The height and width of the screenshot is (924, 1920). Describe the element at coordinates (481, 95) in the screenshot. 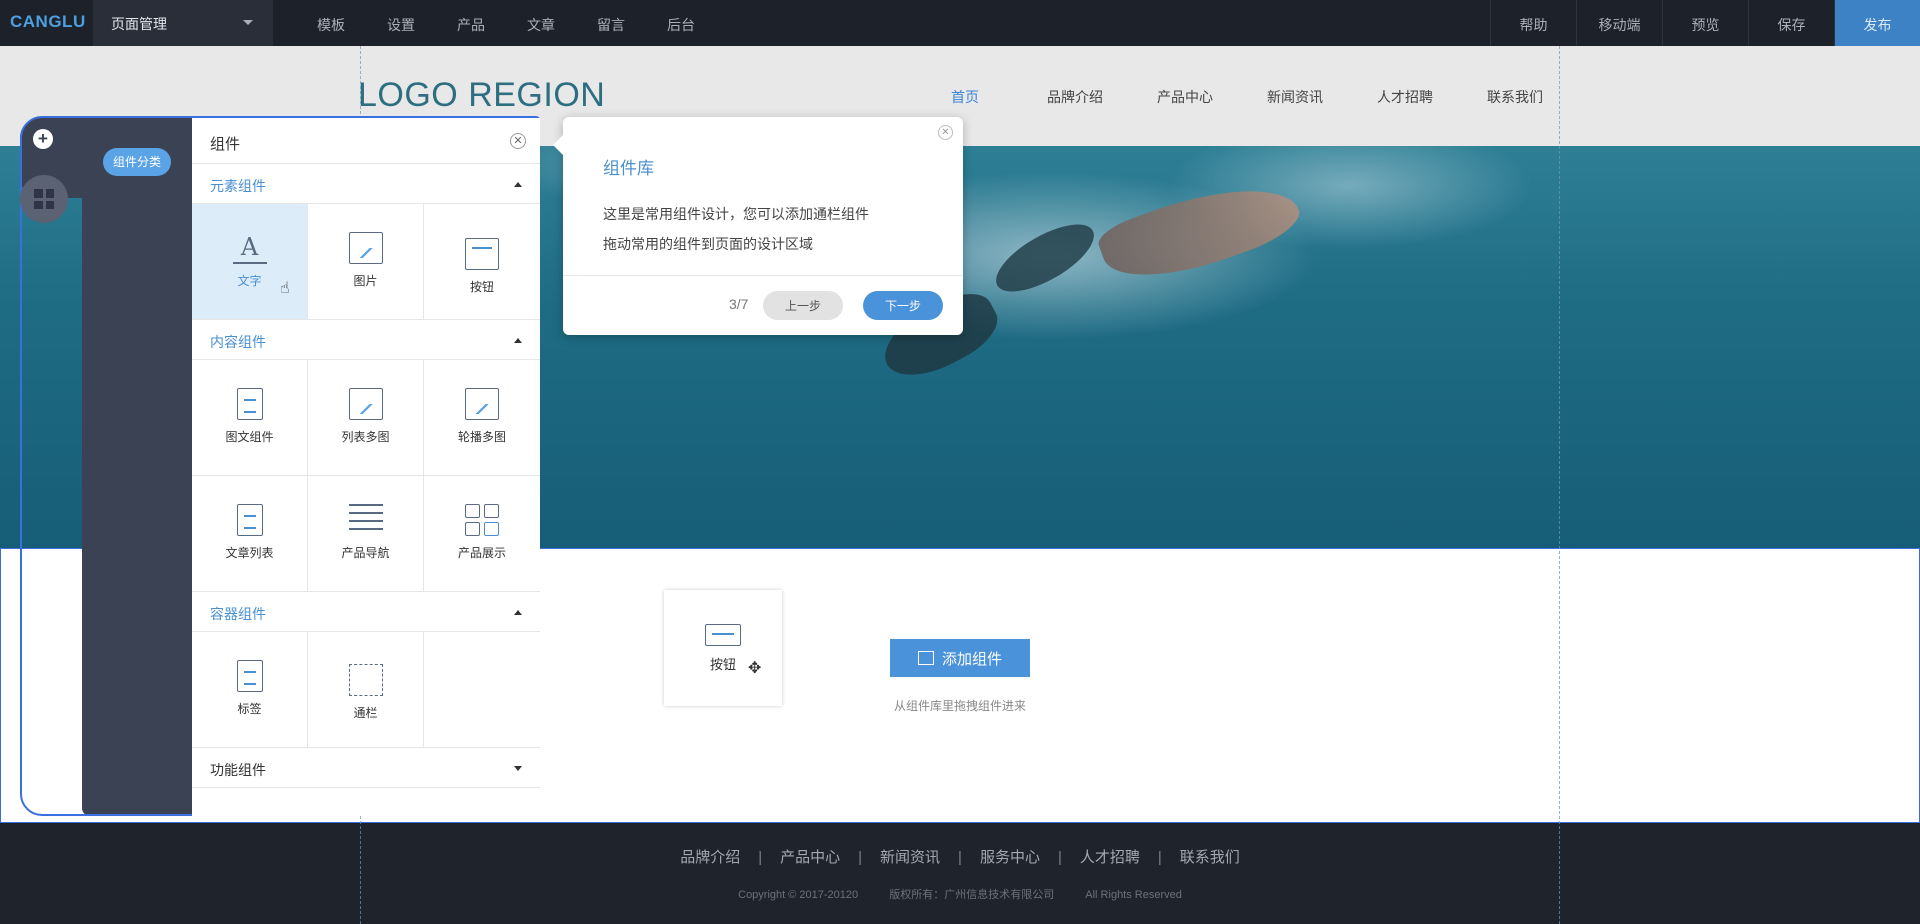

I see `site-logo: LOGO REGION` at that location.